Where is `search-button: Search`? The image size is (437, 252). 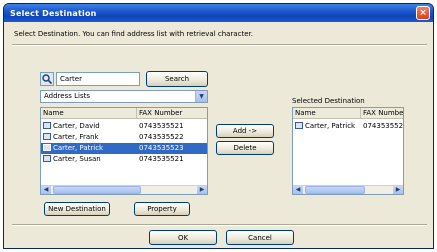 search-button: Search is located at coordinates (177, 79).